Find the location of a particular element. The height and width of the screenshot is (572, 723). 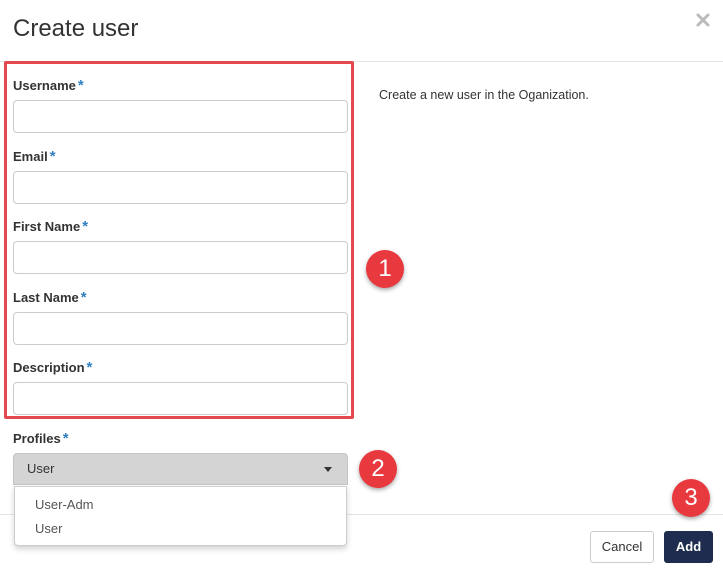

description-label: Description * is located at coordinates (52, 367).